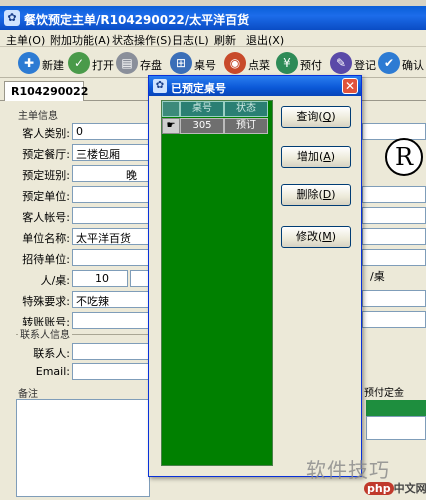 Image resolution: width=426 pixels, height=500 pixels. Describe the element at coordinates (46, 154) in the screenshot. I see `restaurant-label: 预定餐厅:` at that location.